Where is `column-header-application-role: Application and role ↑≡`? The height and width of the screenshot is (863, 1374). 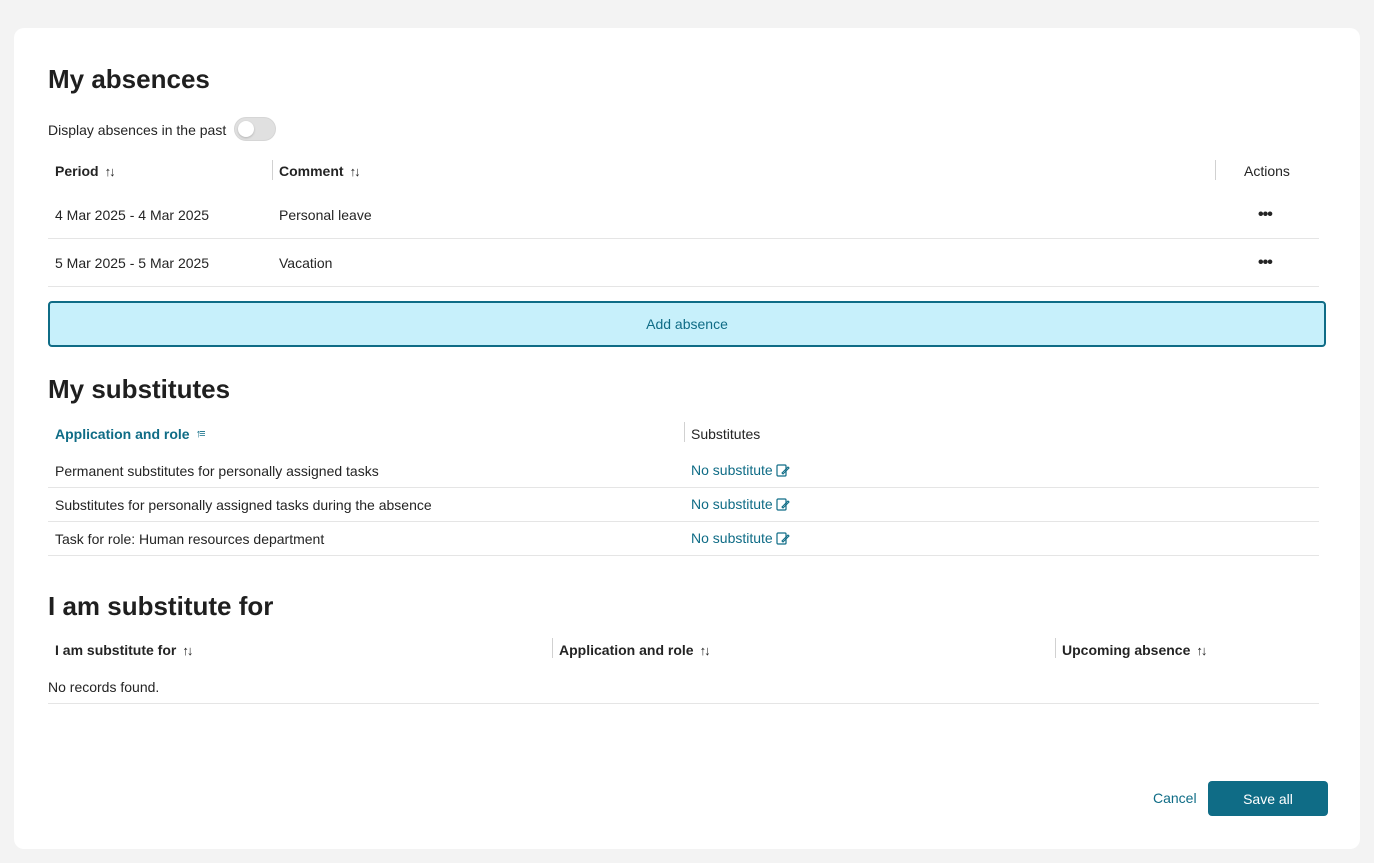 column-header-application-role: Application and role ↑≡ is located at coordinates (130, 434).